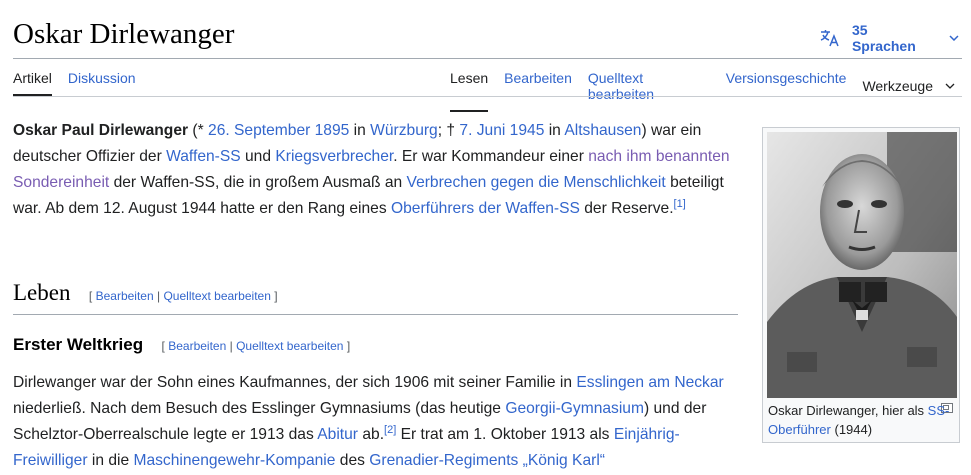  I want to click on reference-1: [1], so click(680, 204).